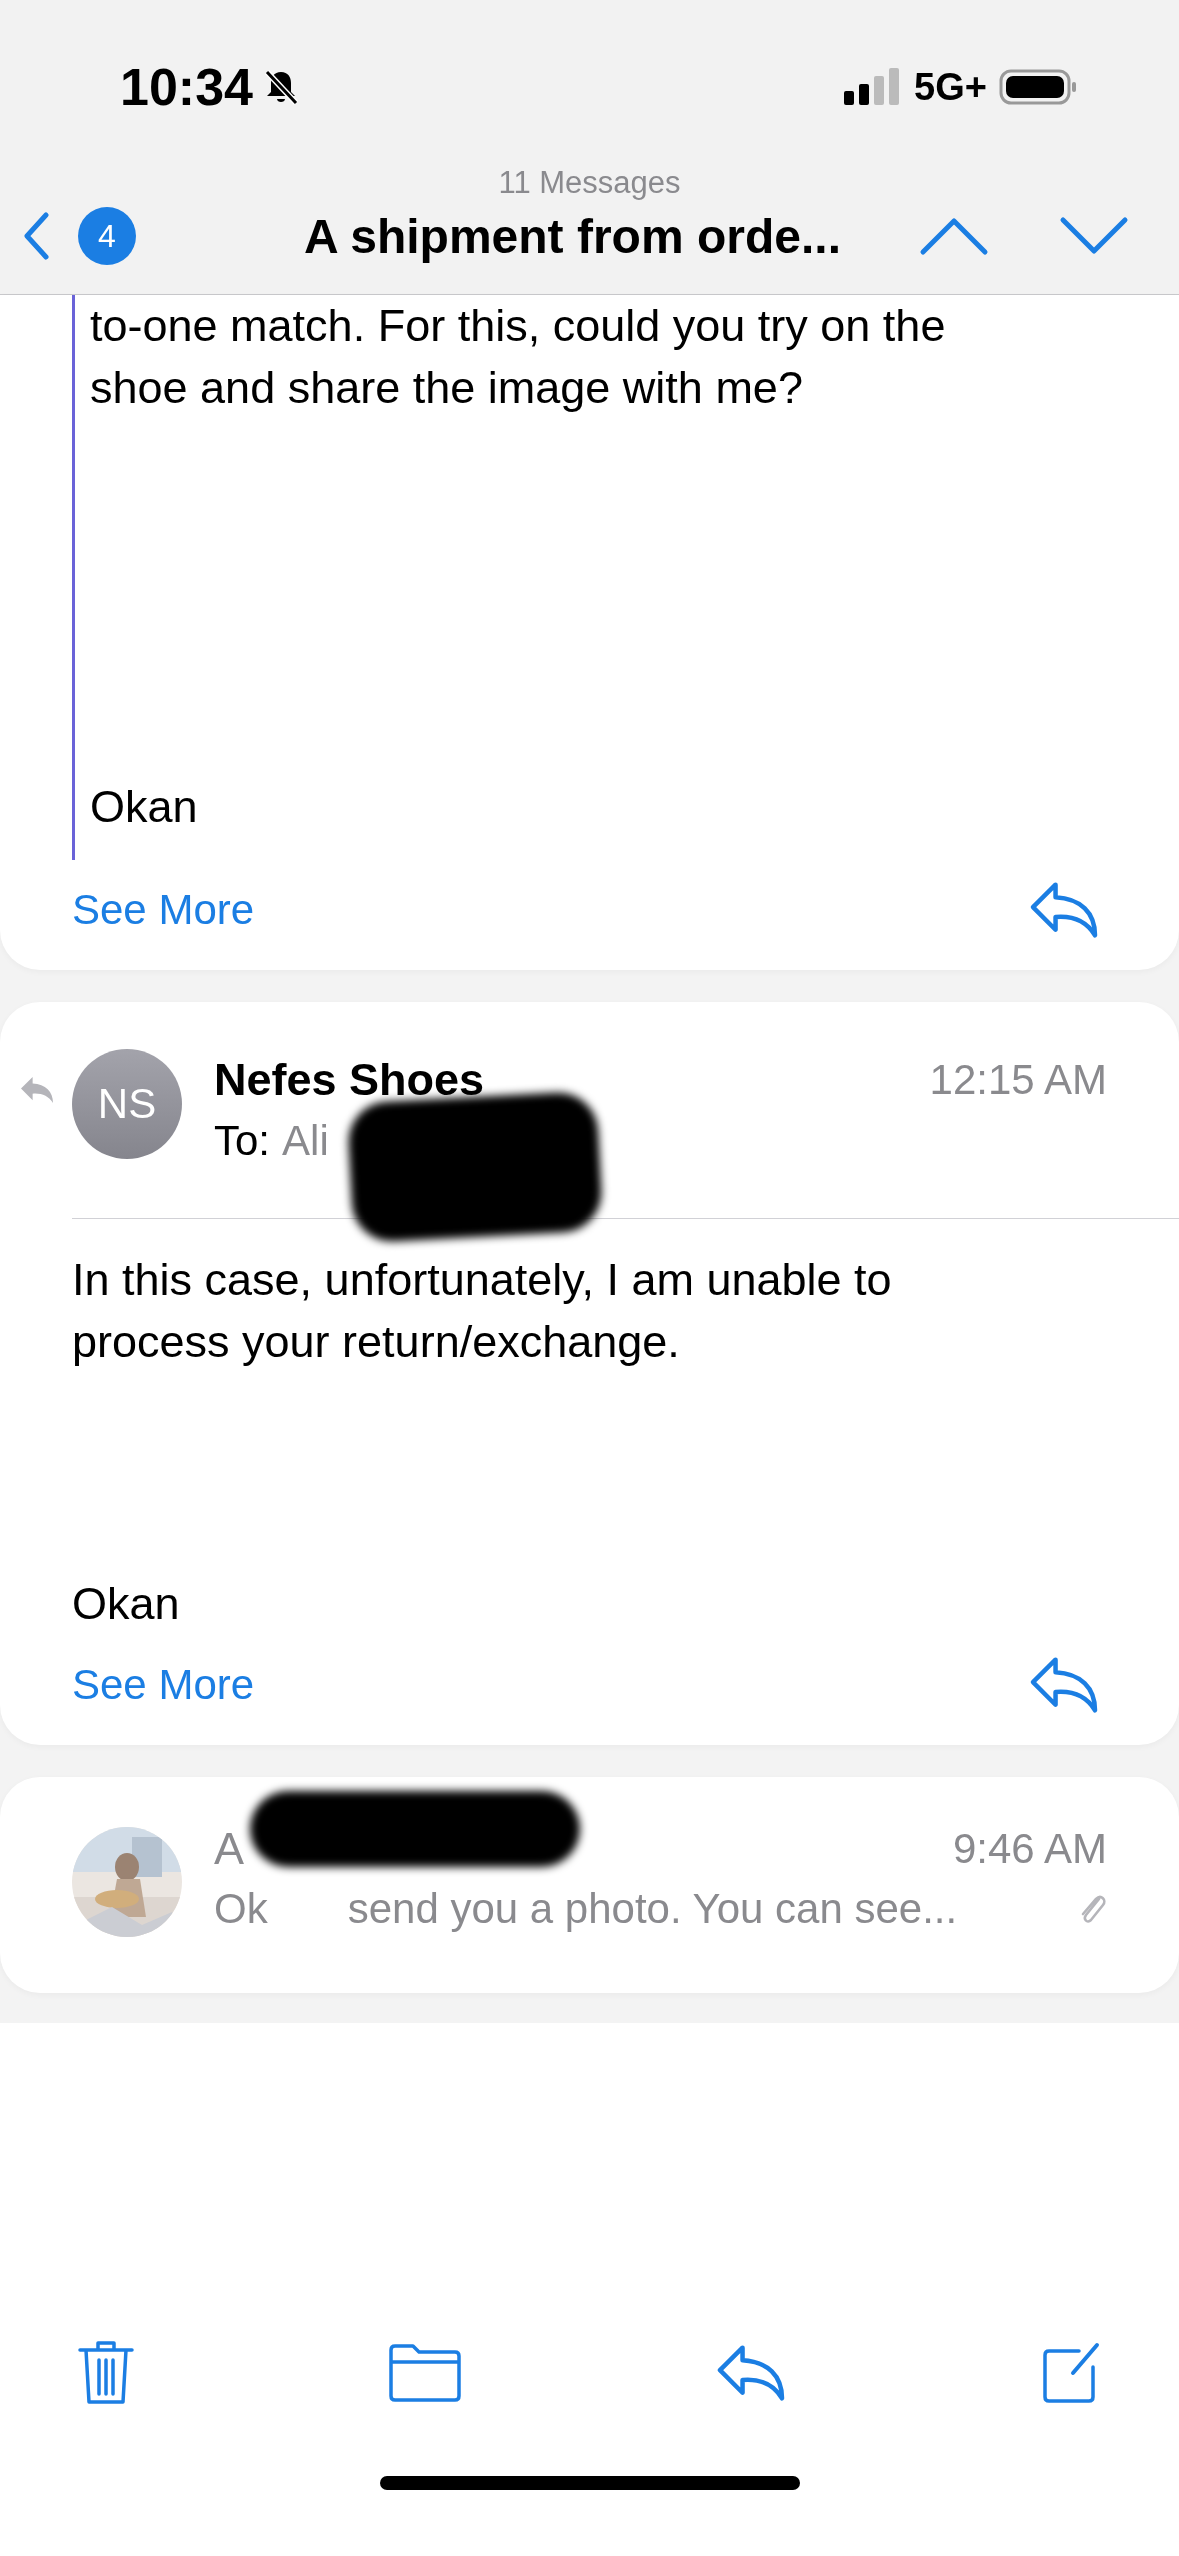 The width and height of the screenshot is (1179, 2556). What do you see at coordinates (482, 1280) in the screenshot?
I see `message-text: In this case, unfortunately, I am unable to` at bounding box center [482, 1280].